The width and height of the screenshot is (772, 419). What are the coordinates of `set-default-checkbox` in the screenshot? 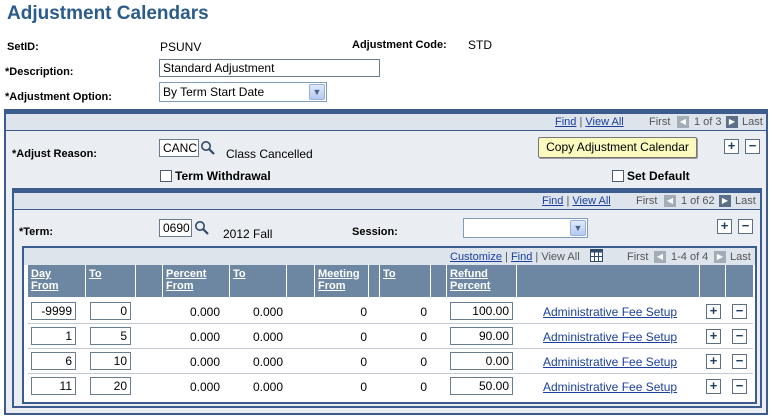 It's located at (618, 176).